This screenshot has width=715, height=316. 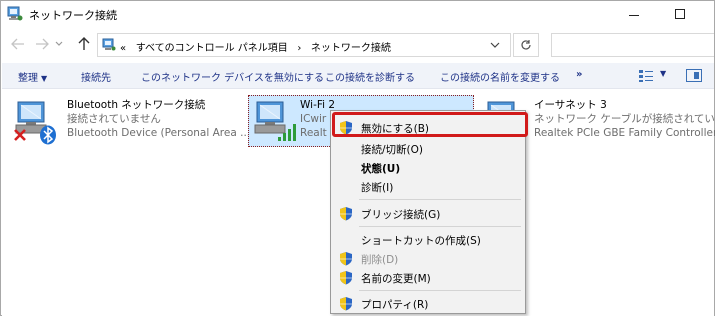 I want to click on menu-item-label: 接続/切断(O), so click(x=392, y=150).